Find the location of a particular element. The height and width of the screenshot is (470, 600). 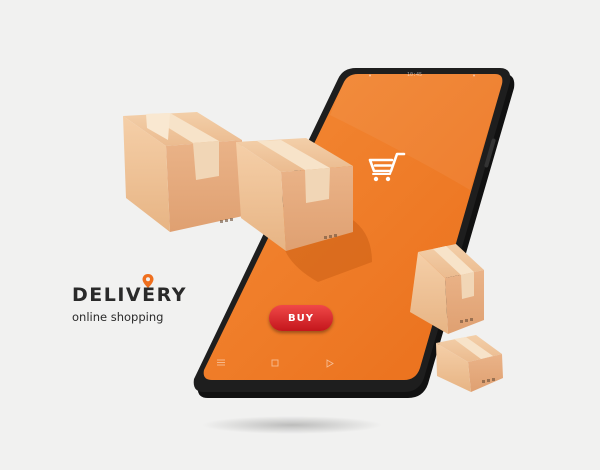

ground-shadow is located at coordinates (292, 425).